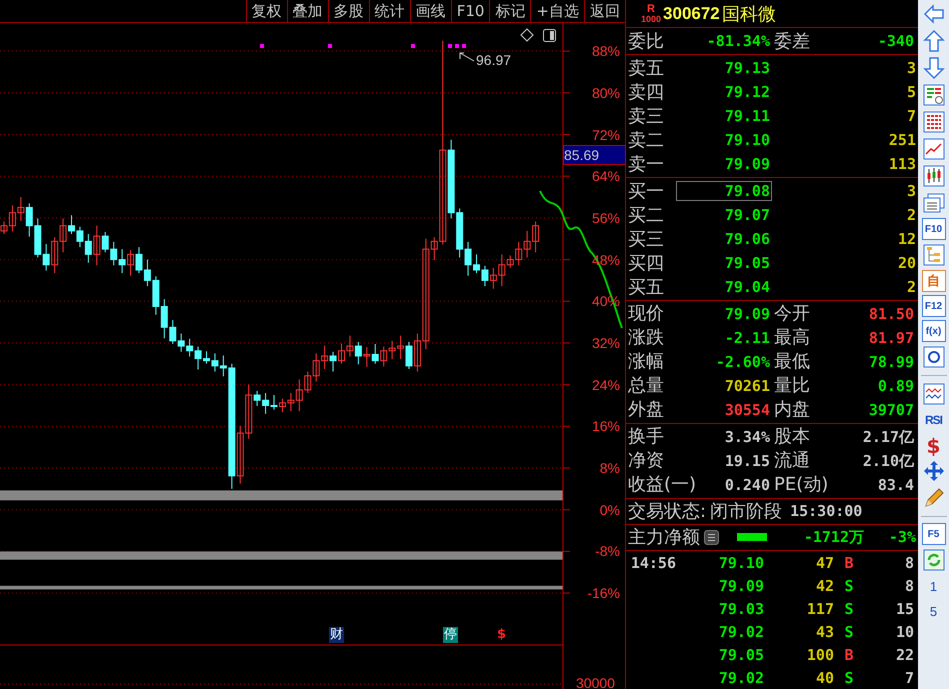 This screenshot has height=689, width=949. Describe the element at coordinates (651, 9) in the screenshot. I see `badge-letter: R` at that location.